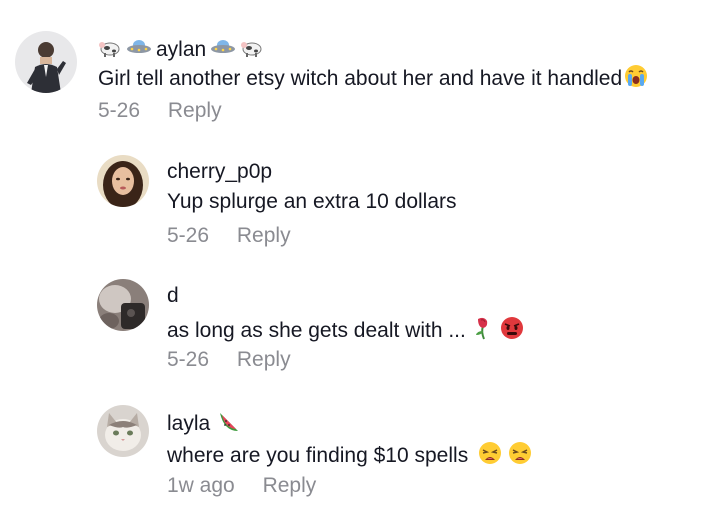 The image size is (721, 517). What do you see at coordinates (201, 485) in the screenshot?
I see `comment-date: 1w ago` at bounding box center [201, 485].